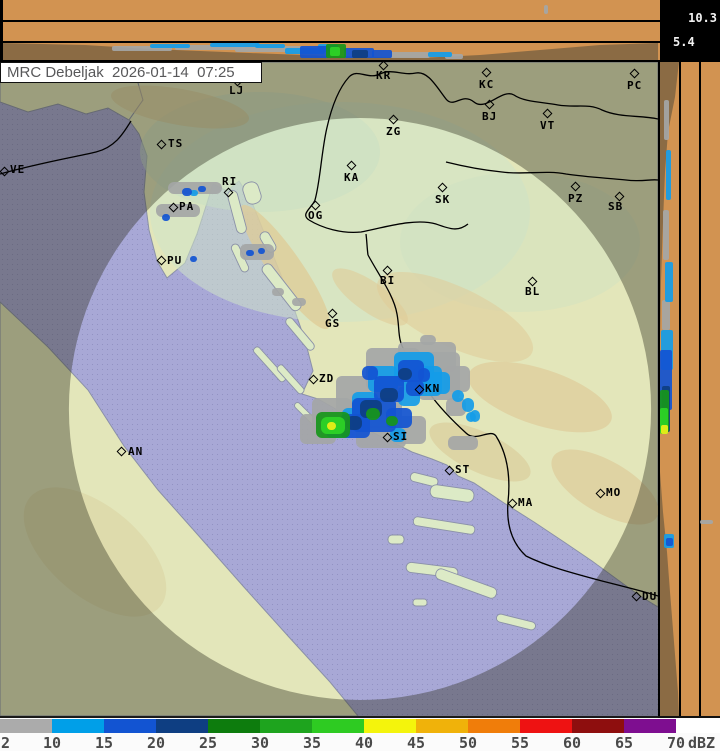  What do you see at coordinates (175, 260) in the screenshot?
I see `city-label-PU: PU` at bounding box center [175, 260].